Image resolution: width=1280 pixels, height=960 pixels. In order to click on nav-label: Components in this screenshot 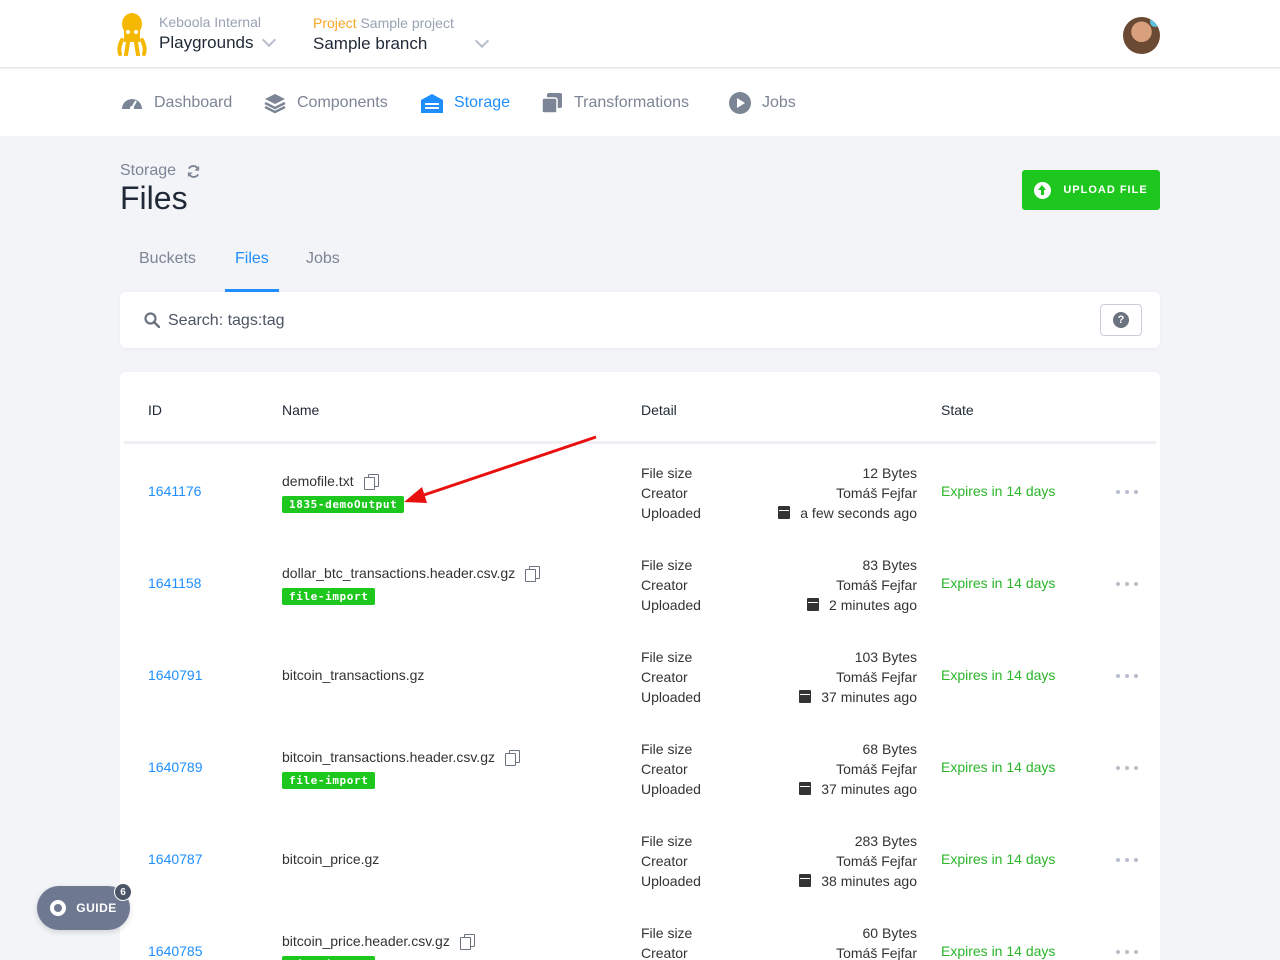, I will do `click(342, 102)`.